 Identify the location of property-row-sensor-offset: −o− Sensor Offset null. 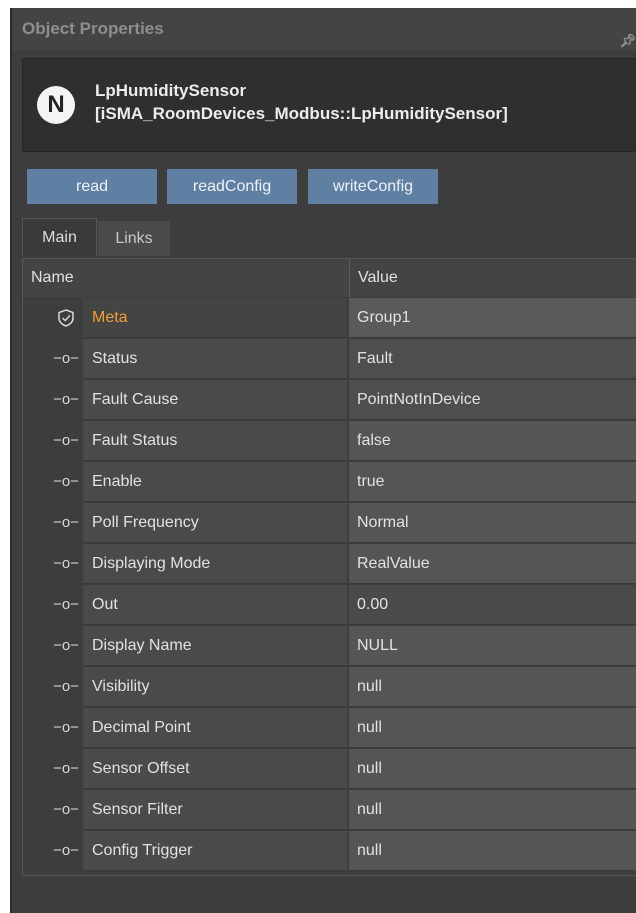
(329, 769).